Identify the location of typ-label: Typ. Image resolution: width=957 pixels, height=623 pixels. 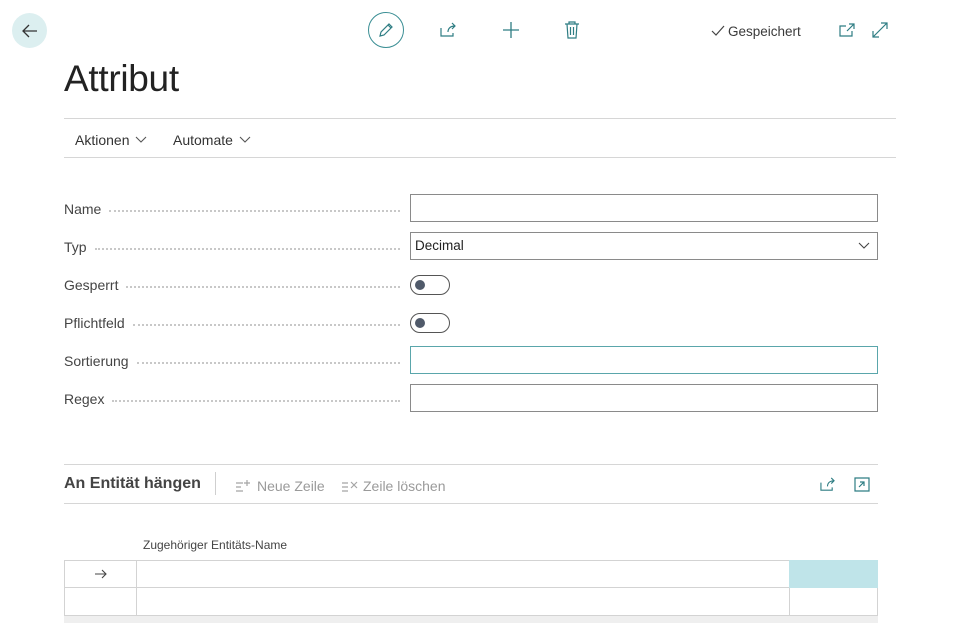
(232, 247).